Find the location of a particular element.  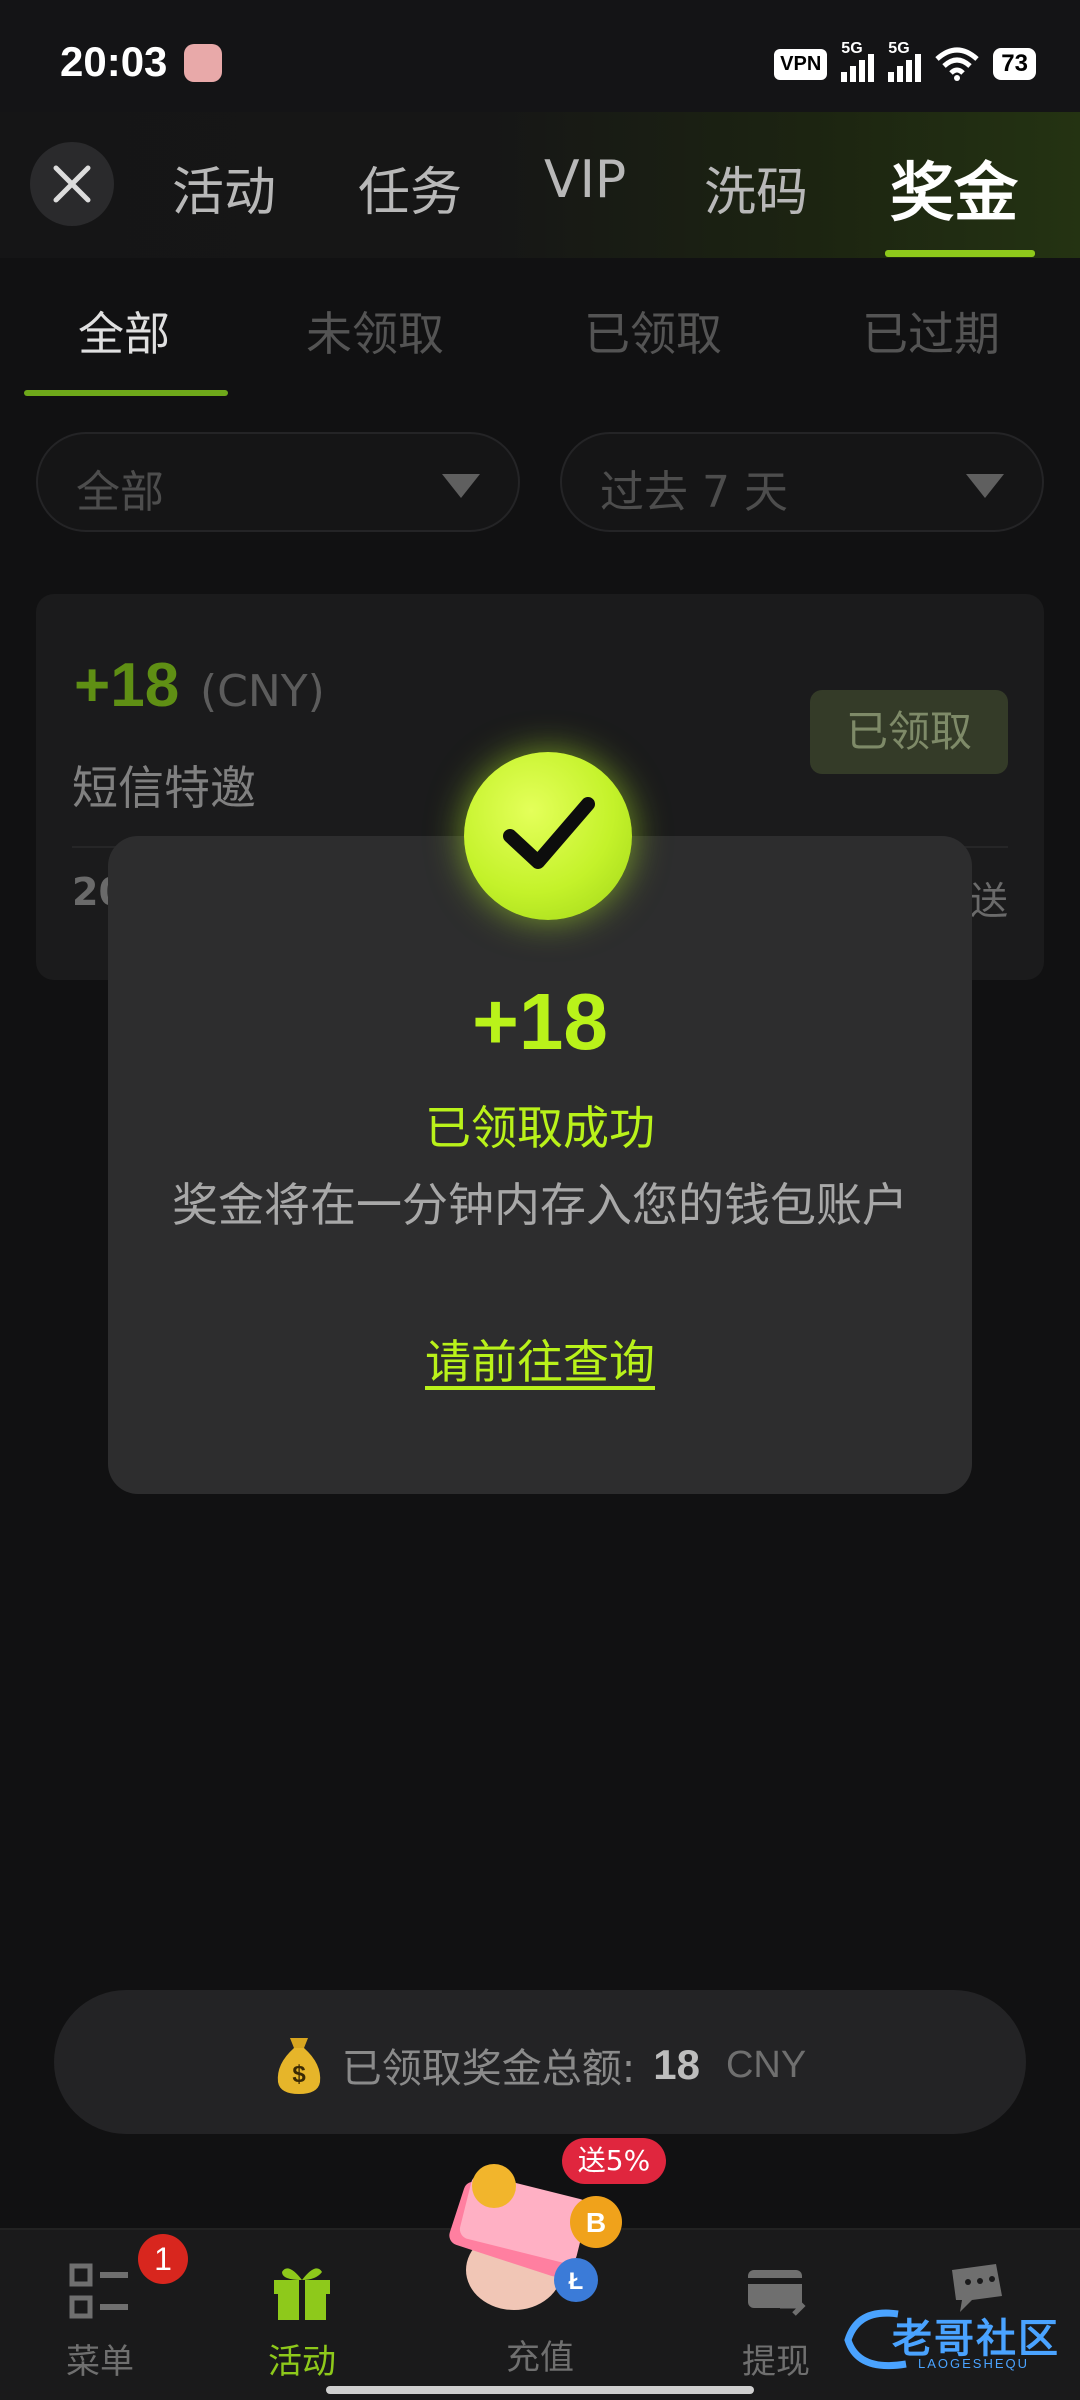

period-filter-select: 过去 7 天 is located at coordinates (802, 482).